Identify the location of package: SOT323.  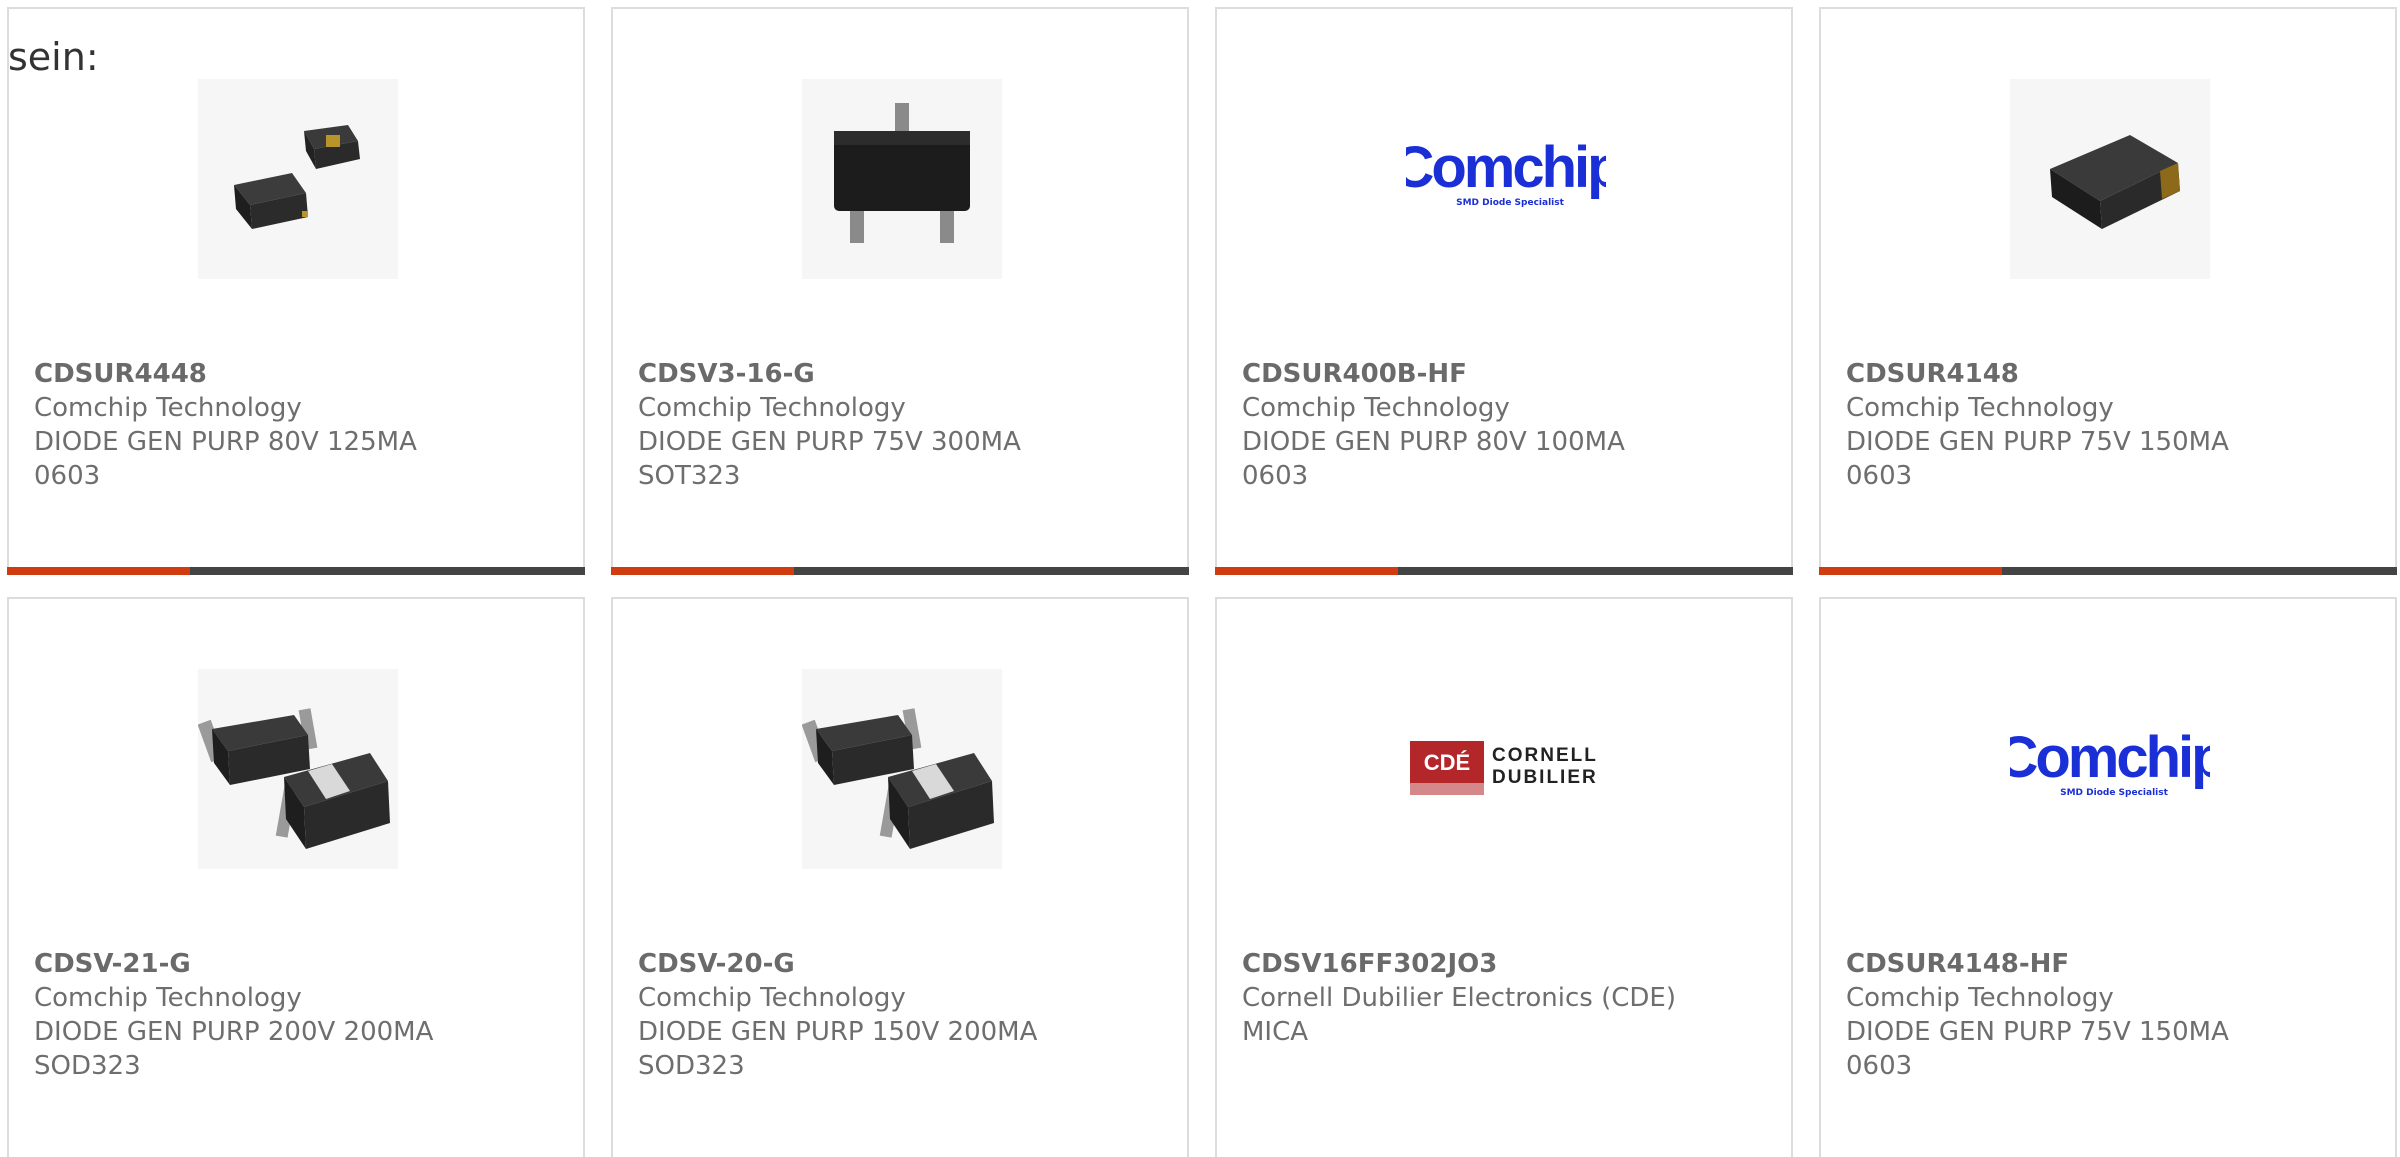
(689, 476).